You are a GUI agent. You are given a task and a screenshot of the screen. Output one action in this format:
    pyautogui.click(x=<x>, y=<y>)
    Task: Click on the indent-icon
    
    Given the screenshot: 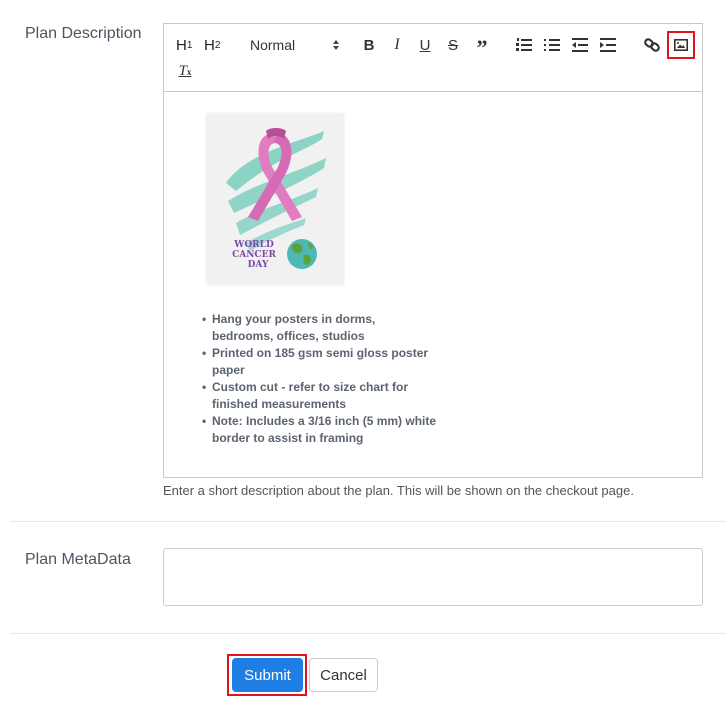 What is the action you would take?
    pyautogui.click(x=608, y=45)
    